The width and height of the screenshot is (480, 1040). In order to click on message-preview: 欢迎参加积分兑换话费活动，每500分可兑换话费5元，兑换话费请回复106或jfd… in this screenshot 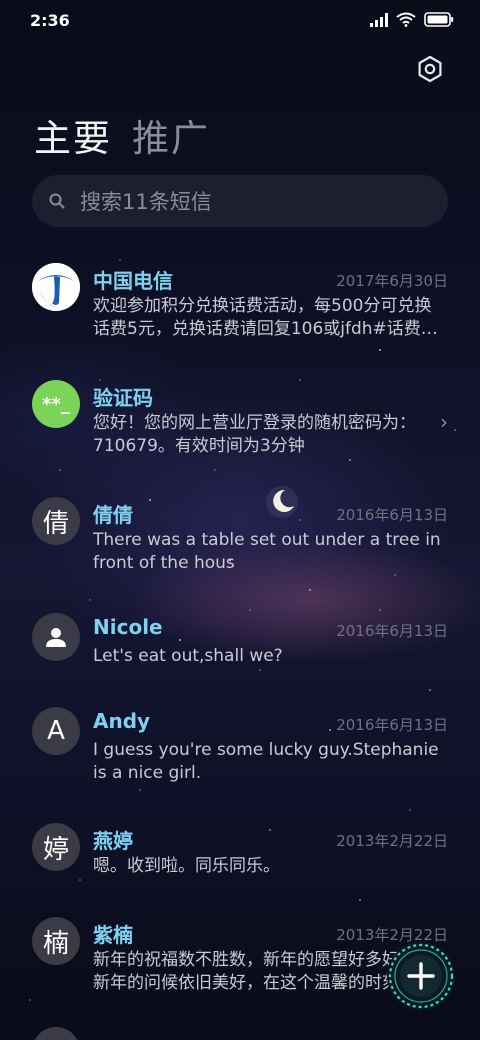, I will do `click(265, 317)`.